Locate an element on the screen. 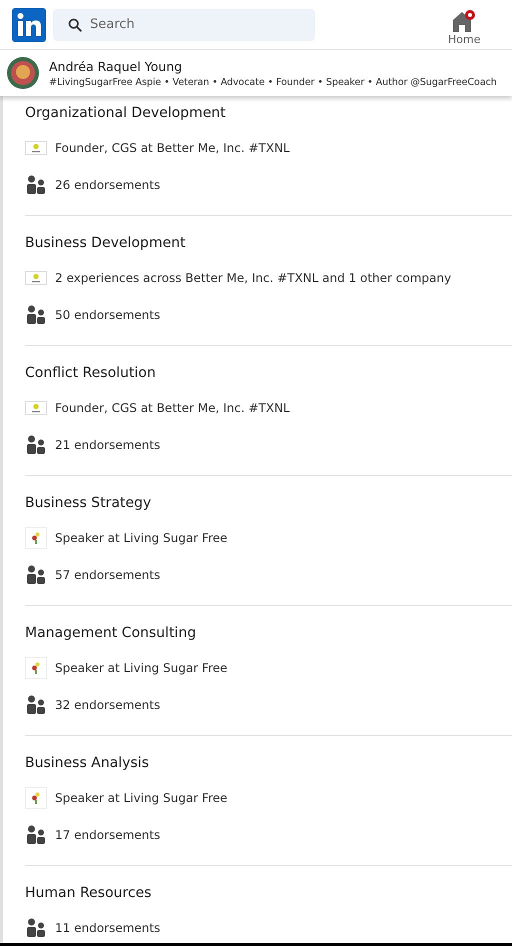  endorsement-count: 32 endorsements is located at coordinates (107, 705).